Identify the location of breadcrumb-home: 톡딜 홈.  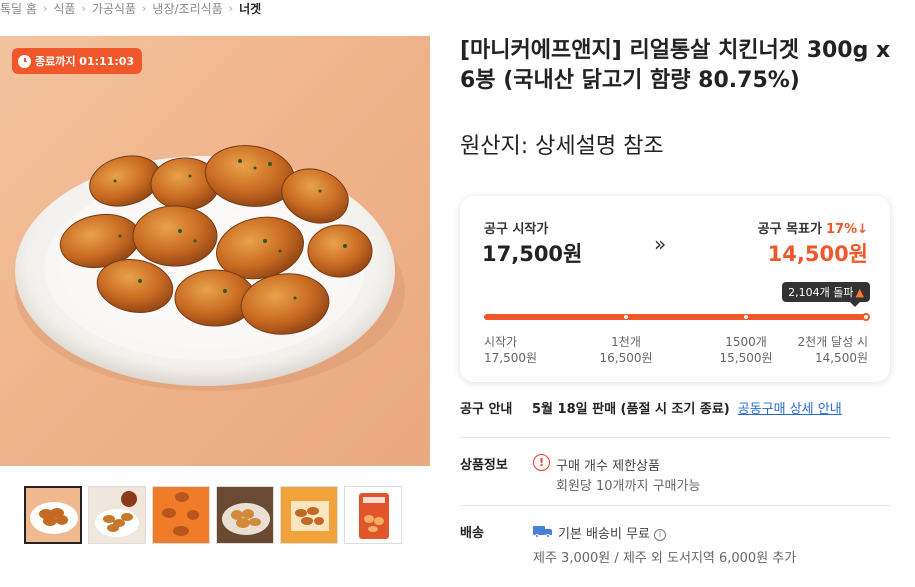
(18, 8).